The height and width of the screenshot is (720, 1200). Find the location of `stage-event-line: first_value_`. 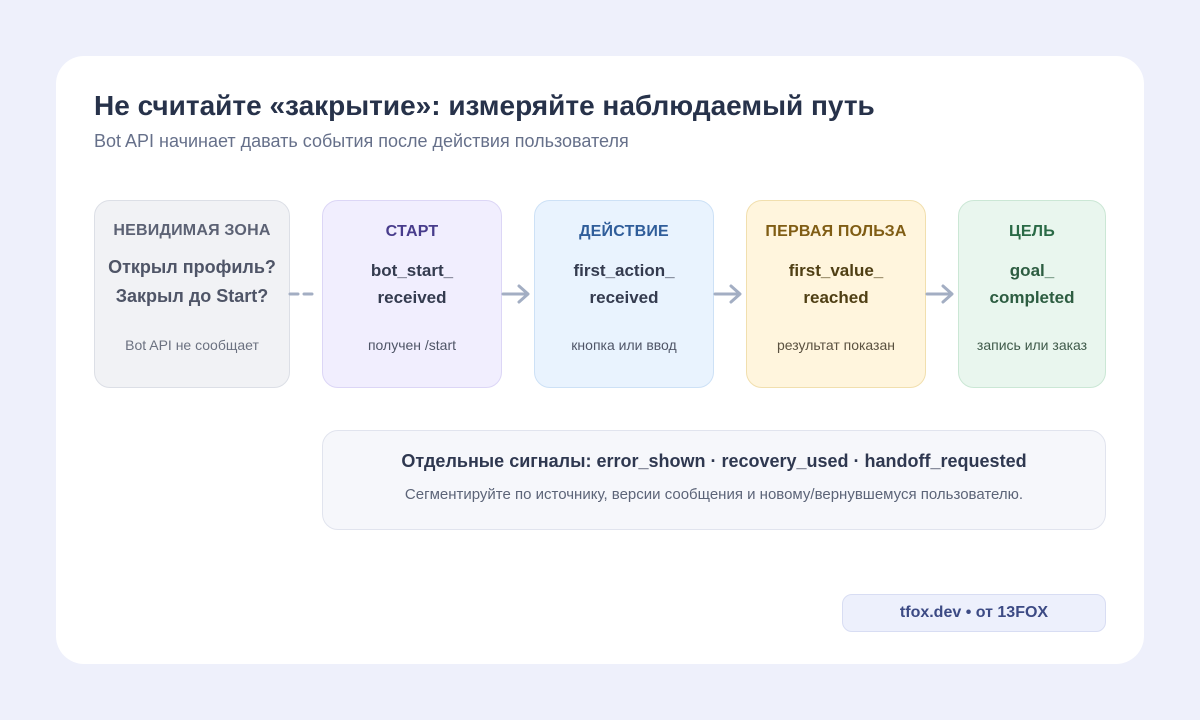

stage-event-line: first_value_ is located at coordinates (836, 270).